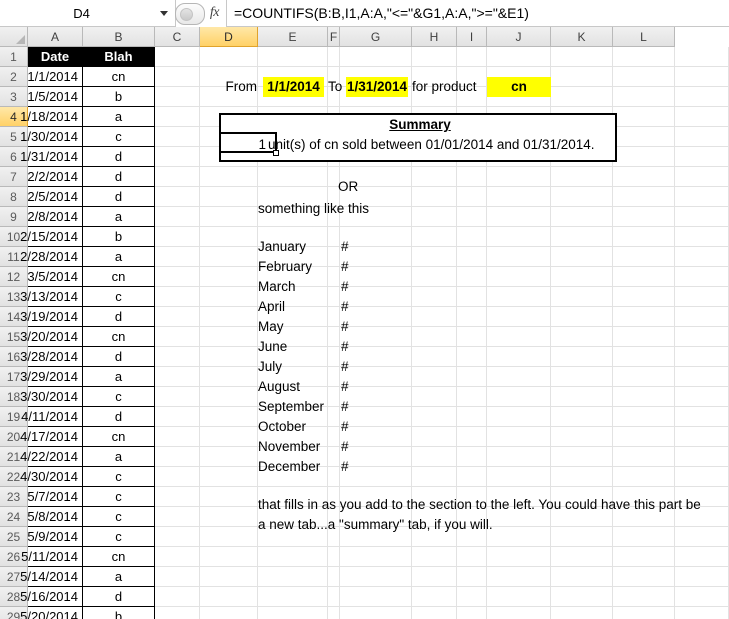  What do you see at coordinates (51, 613) in the screenshot?
I see `table-row-date: 5/20/2014` at bounding box center [51, 613].